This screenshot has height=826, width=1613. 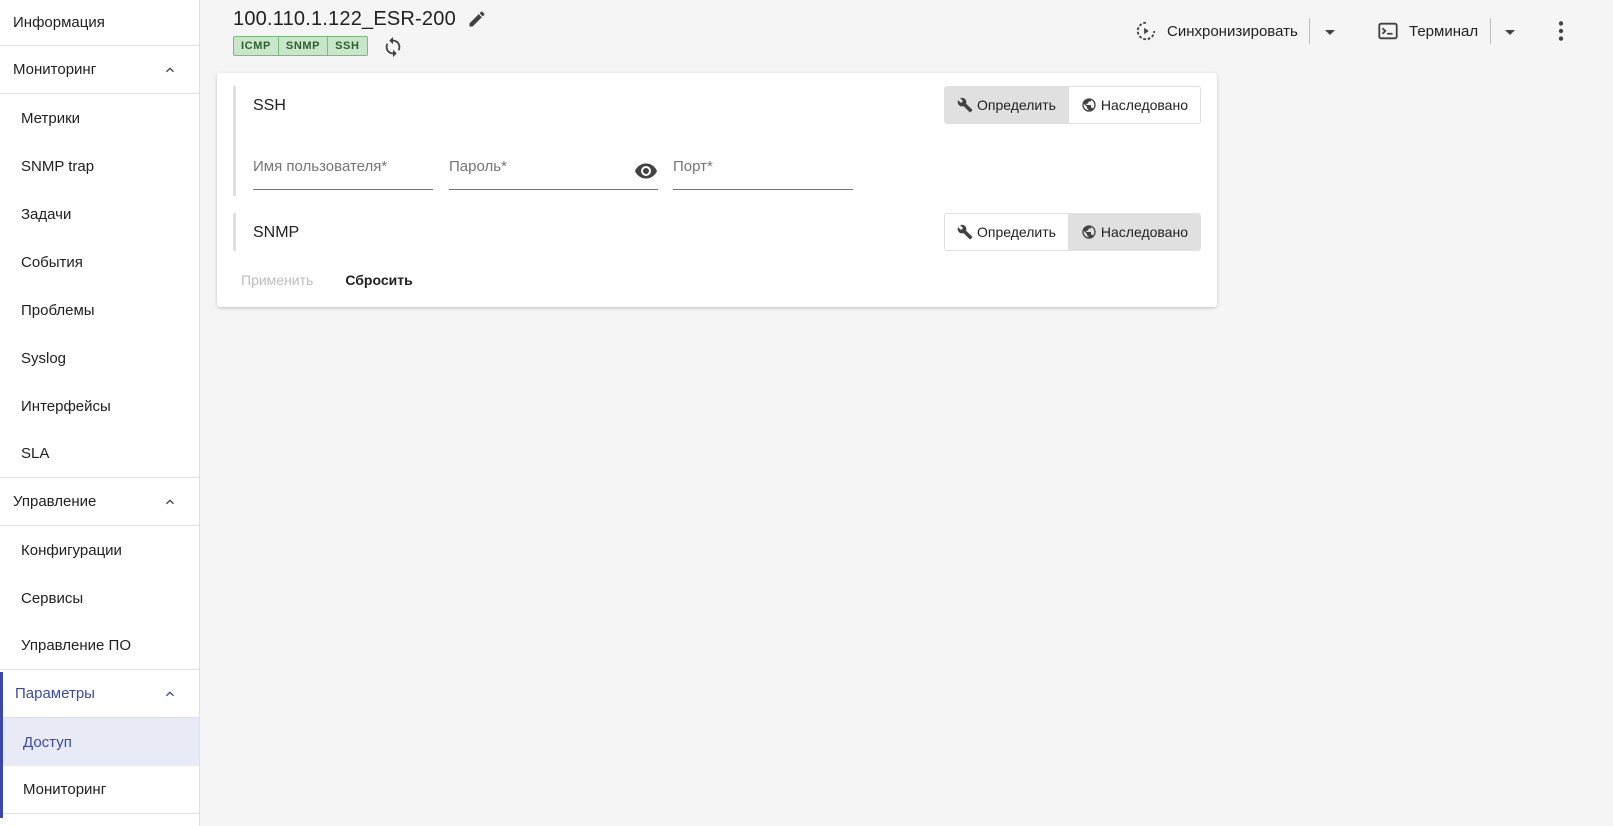 What do you see at coordinates (58, 310) in the screenshot?
I see `sidebar-item-label: Проблемы` at bounding box center [58, 310].